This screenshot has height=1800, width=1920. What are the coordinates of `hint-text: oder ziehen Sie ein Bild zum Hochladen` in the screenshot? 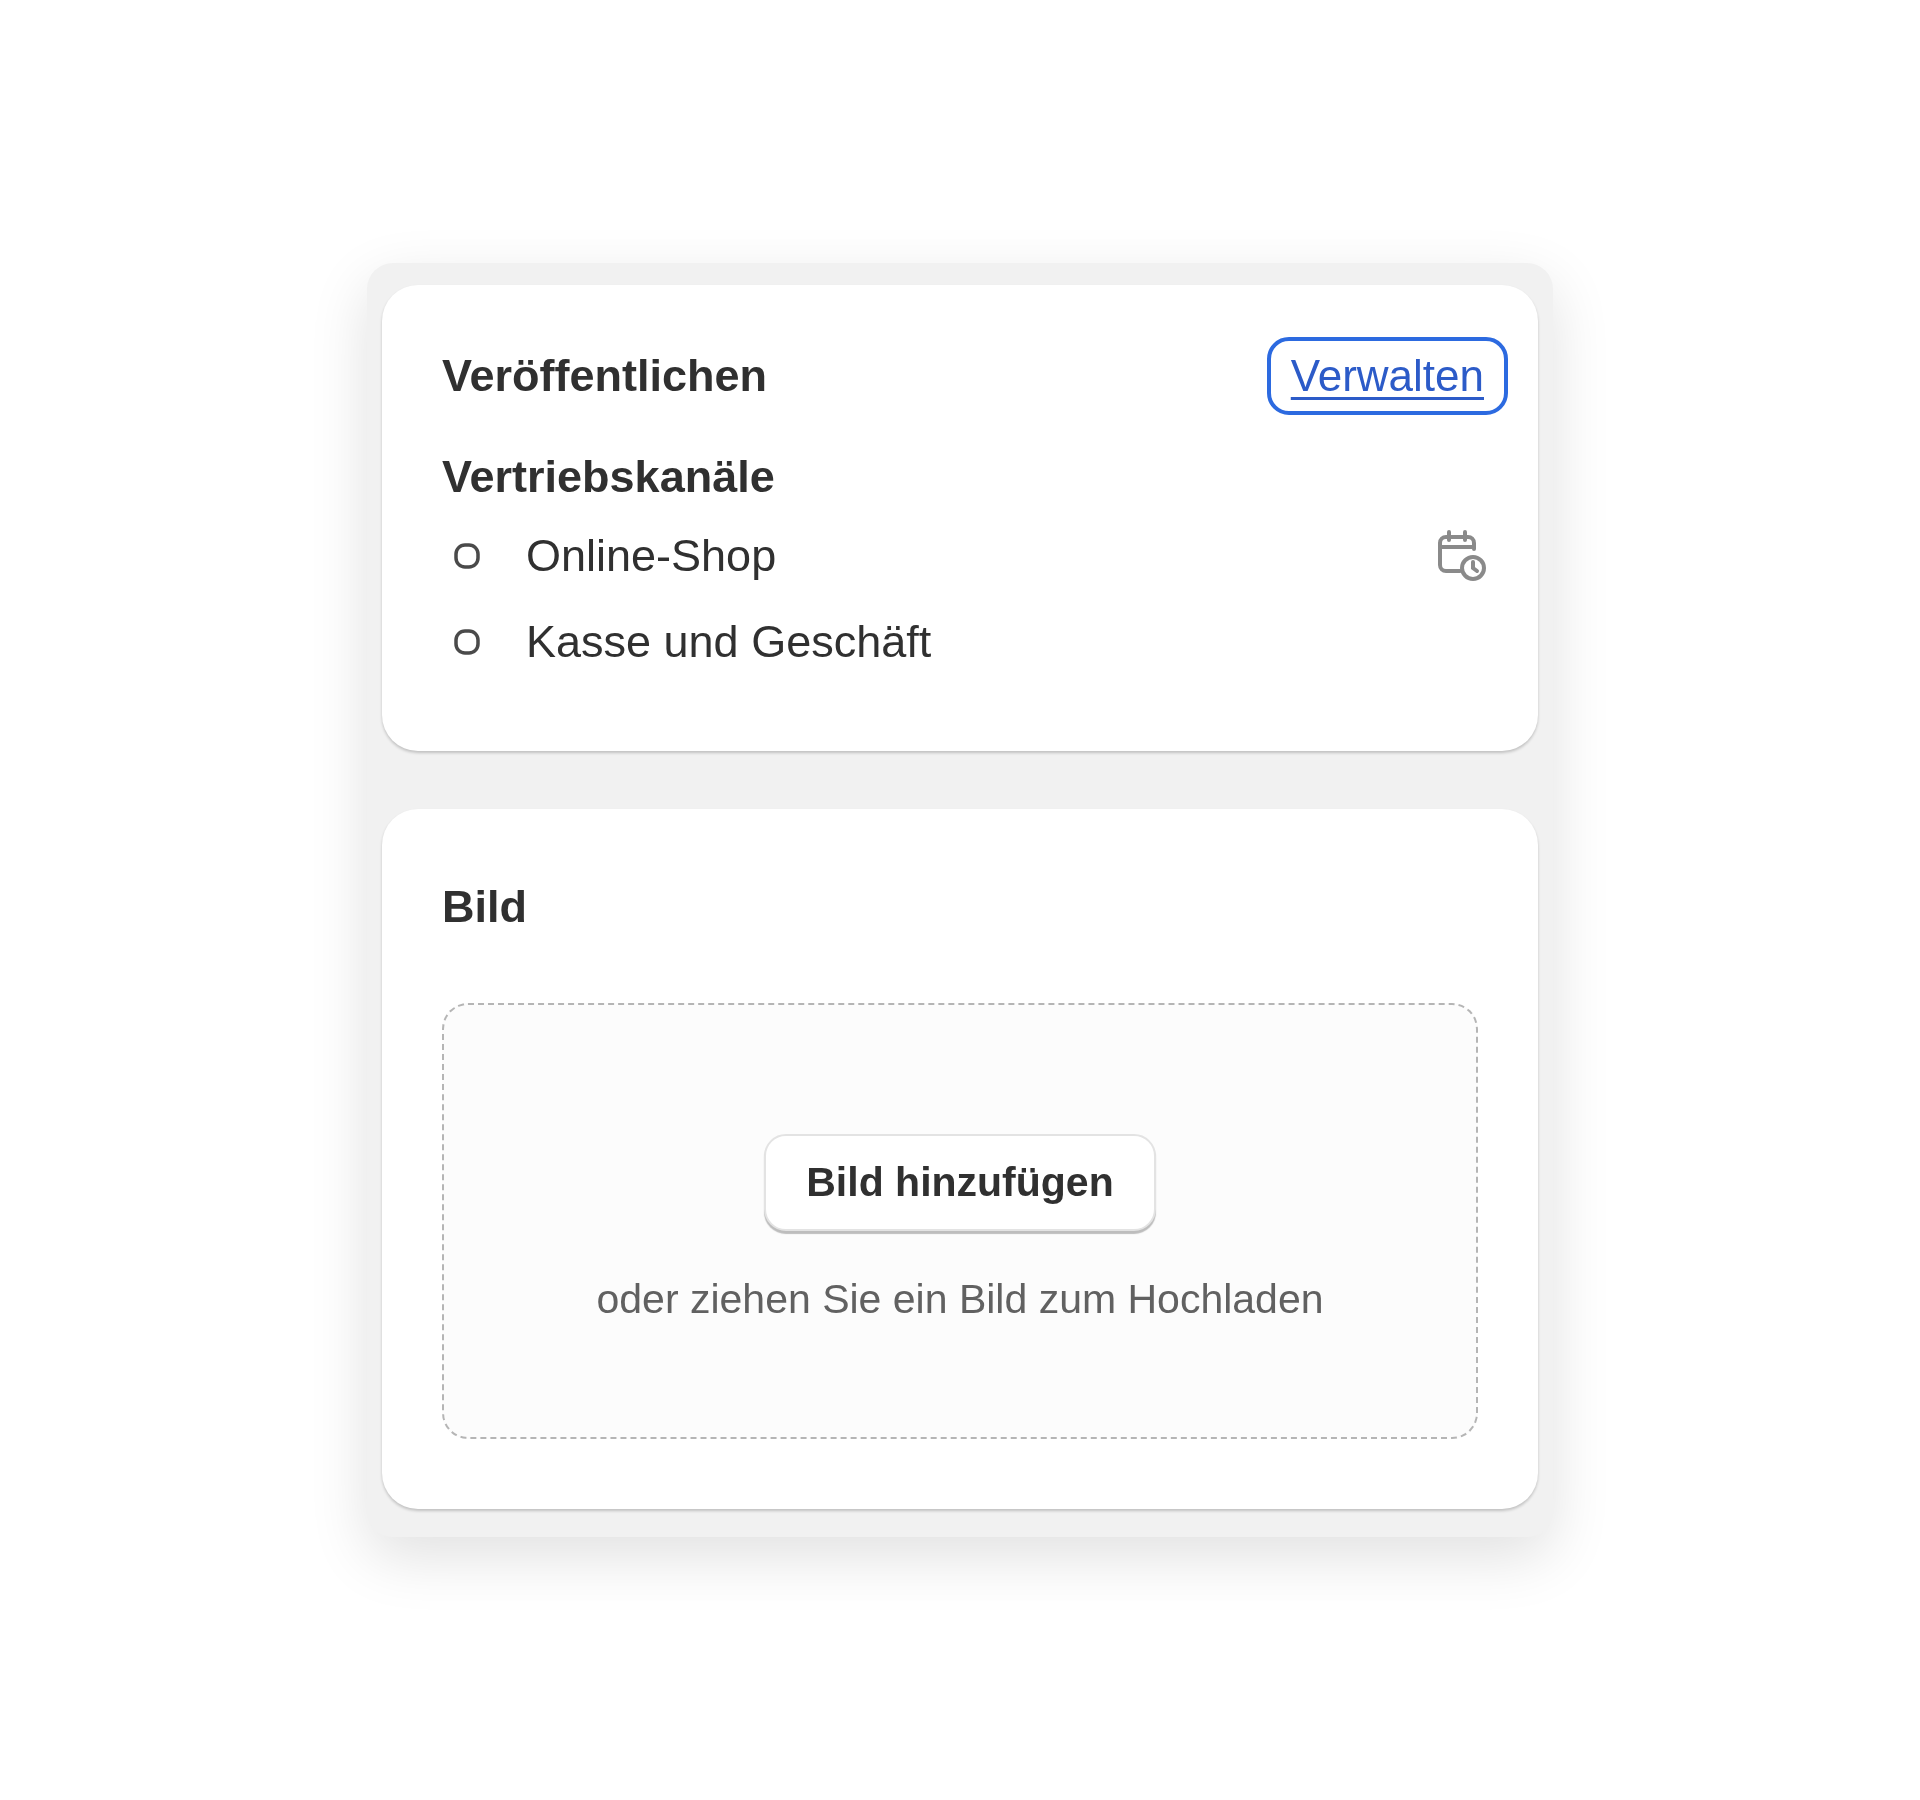 It's located at (960, 1300).